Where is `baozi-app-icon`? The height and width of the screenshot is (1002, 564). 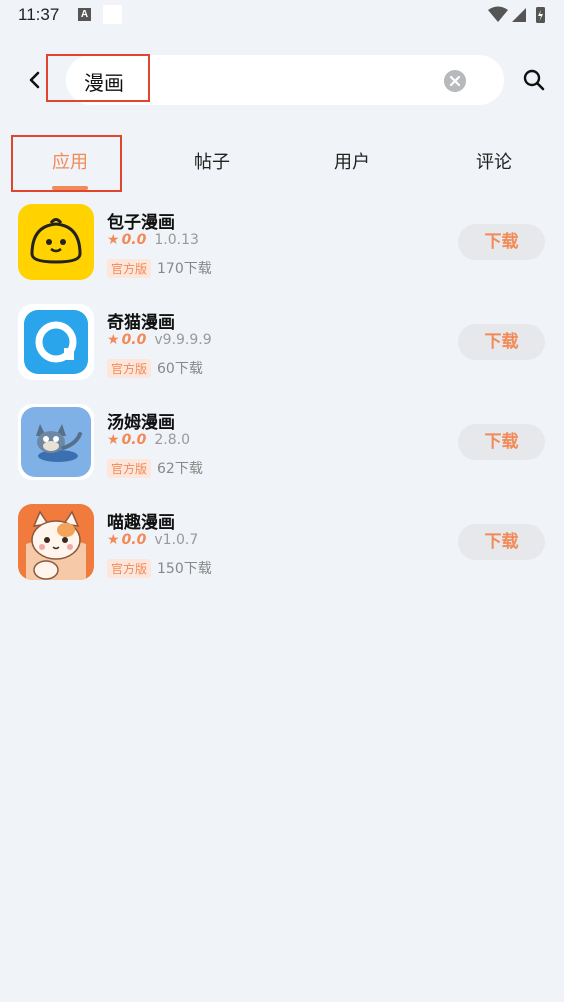
baozi-app-icon is located at coordinates (56, 242).